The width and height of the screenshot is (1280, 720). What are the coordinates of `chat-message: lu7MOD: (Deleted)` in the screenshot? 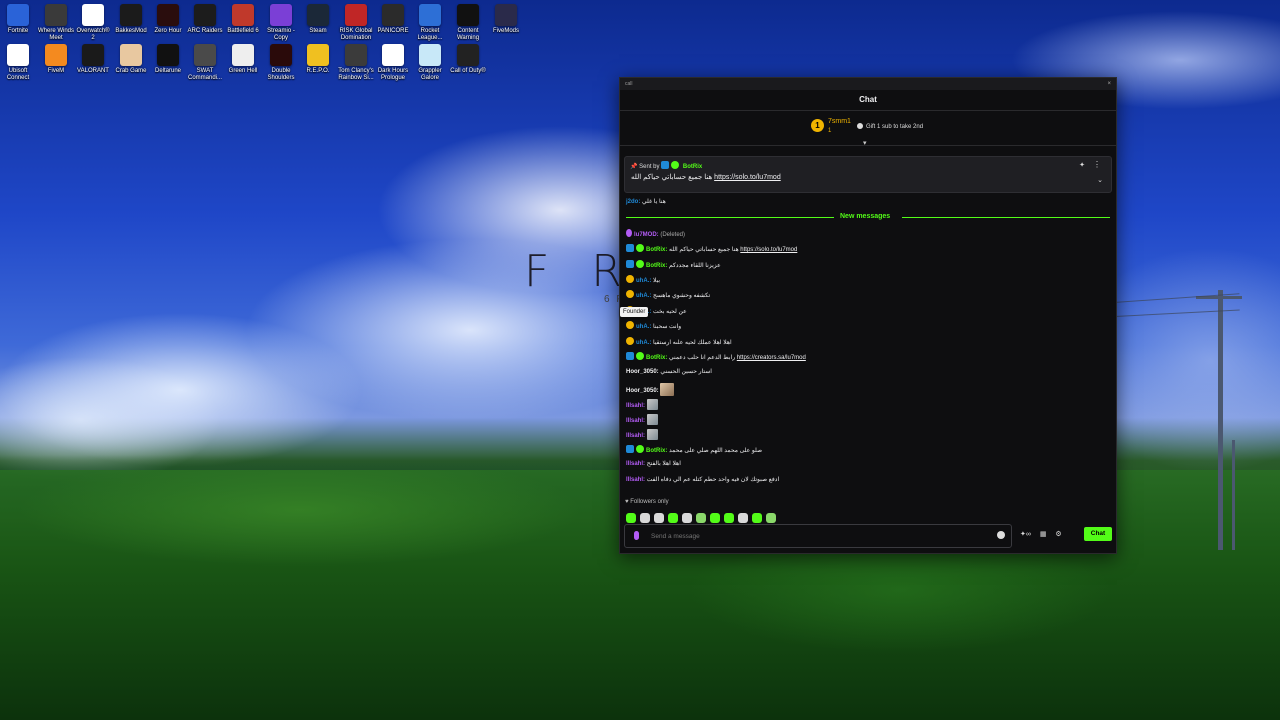 It's located at (655, 234).